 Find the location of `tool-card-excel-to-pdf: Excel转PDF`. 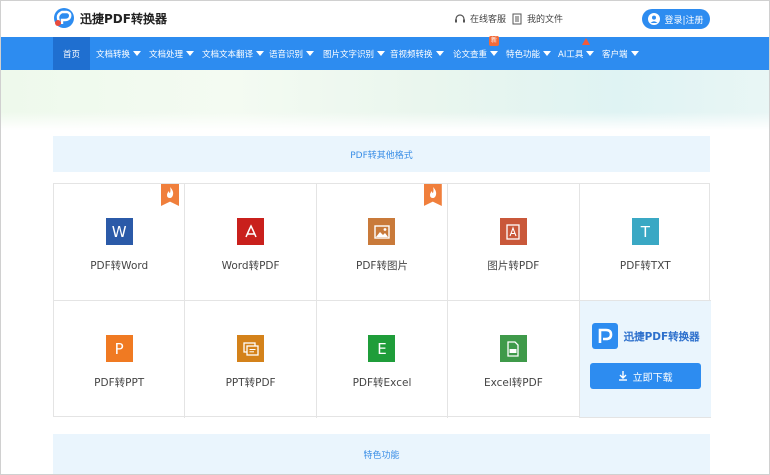

tool-card-excel-to-pdf: Excel转PDF is located at coordinates (514, 359).